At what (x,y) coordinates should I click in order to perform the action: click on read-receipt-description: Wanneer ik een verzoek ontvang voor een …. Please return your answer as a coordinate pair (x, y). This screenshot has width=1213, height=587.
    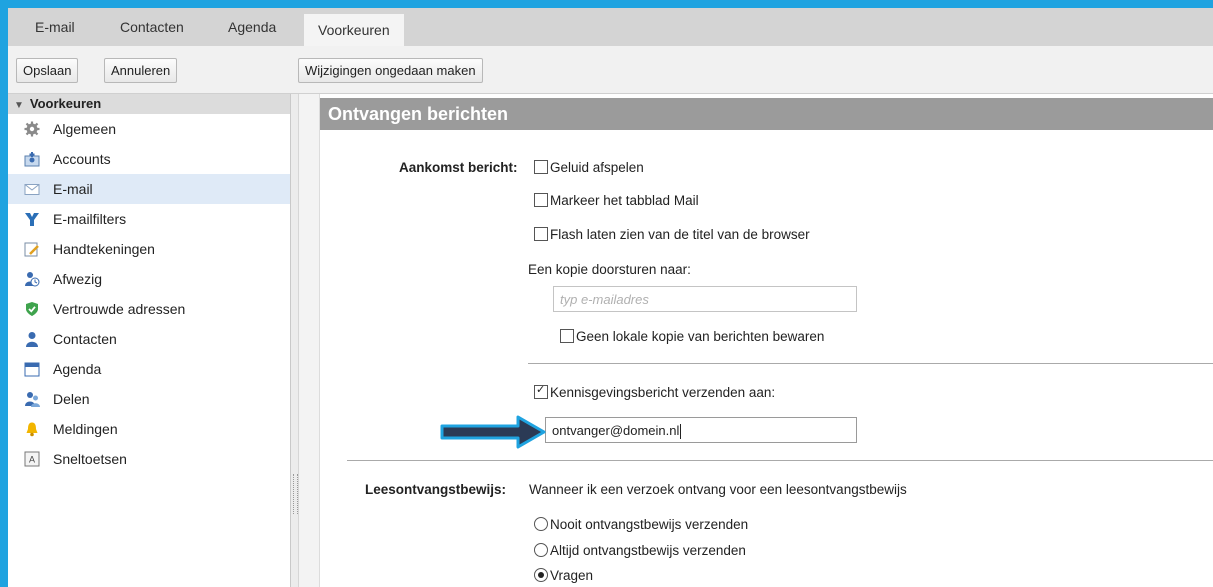
    Looking at the image, I should click on (718, 489).